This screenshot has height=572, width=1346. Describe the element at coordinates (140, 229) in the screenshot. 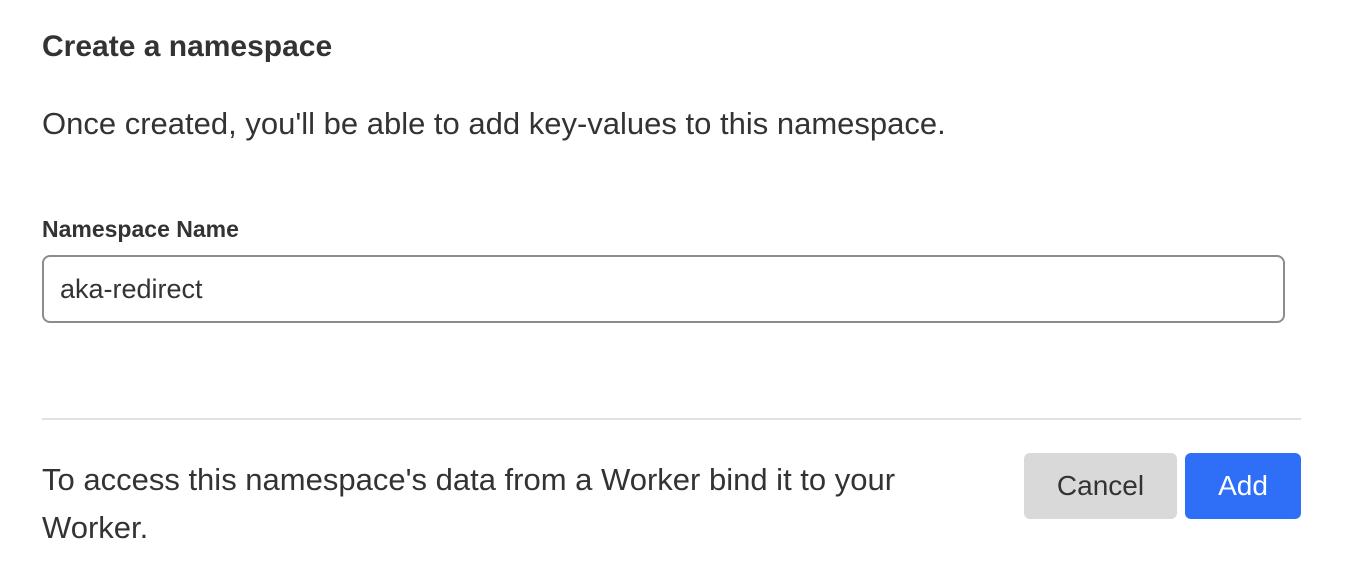

I see `namespace-name-label: Namespace Name` at that location.